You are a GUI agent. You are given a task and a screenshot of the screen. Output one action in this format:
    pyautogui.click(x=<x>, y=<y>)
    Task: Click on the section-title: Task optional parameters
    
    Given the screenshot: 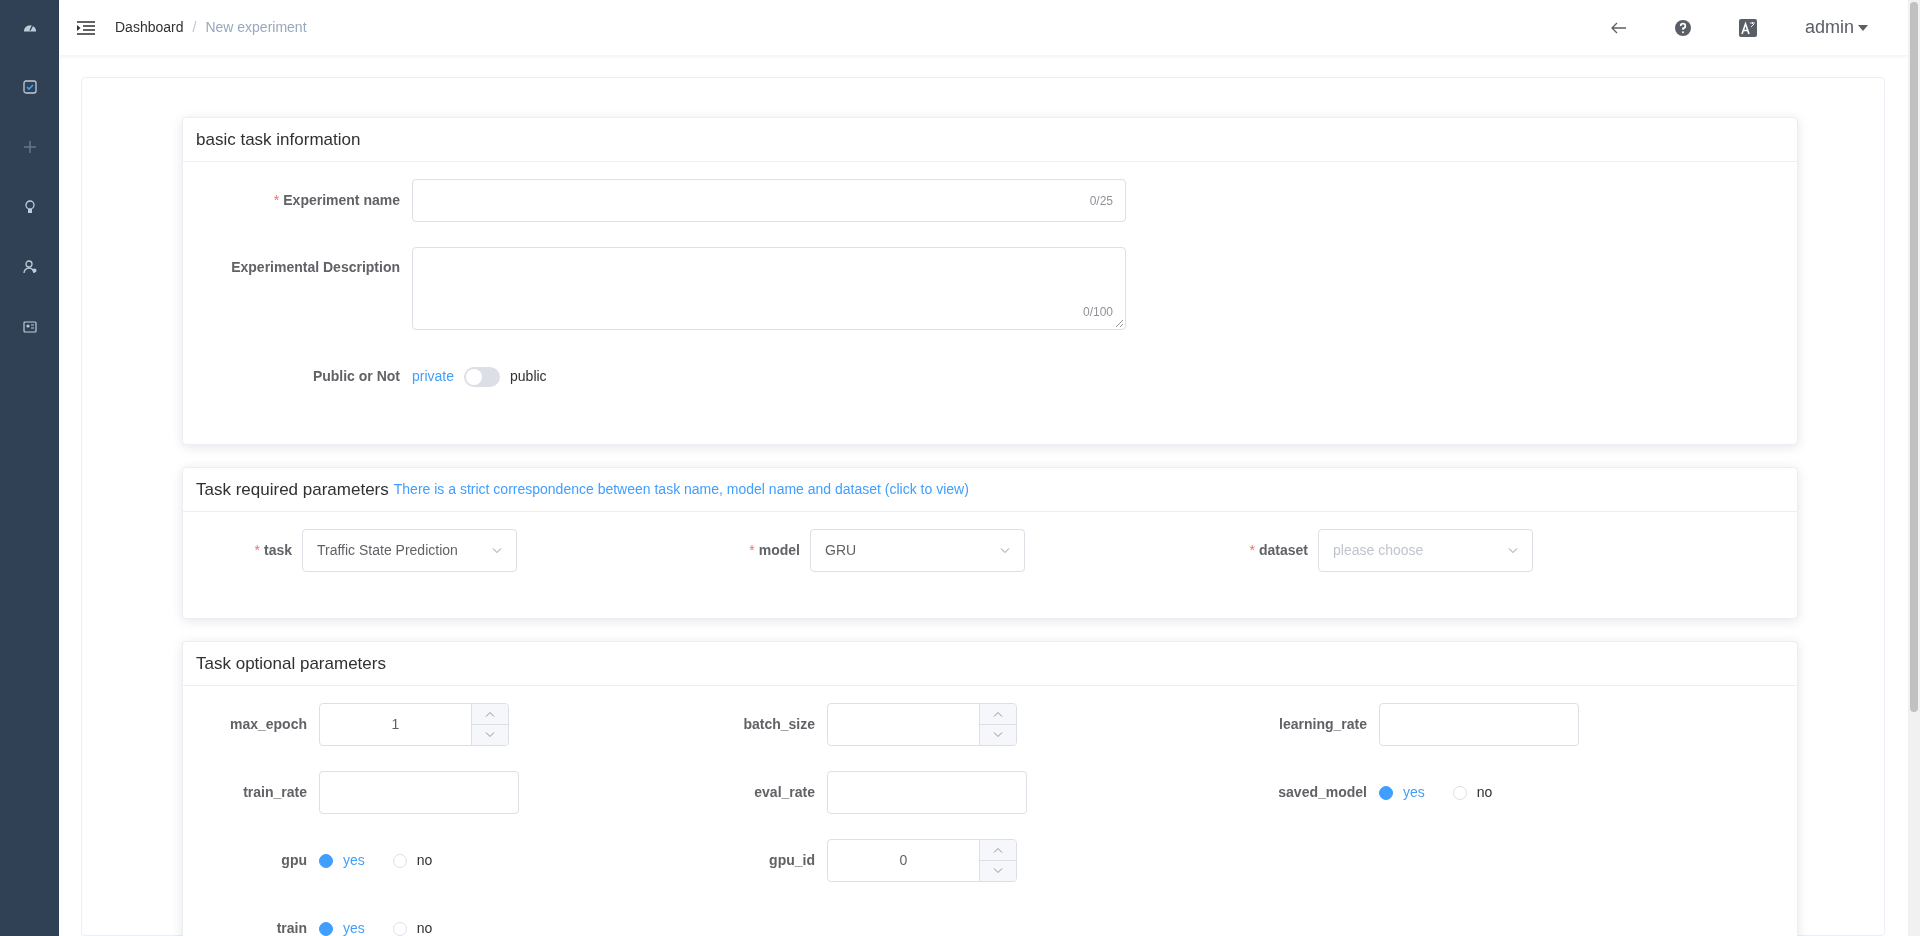 What is the action you would take?
    pyautogui.click(x=291, y=663)
    